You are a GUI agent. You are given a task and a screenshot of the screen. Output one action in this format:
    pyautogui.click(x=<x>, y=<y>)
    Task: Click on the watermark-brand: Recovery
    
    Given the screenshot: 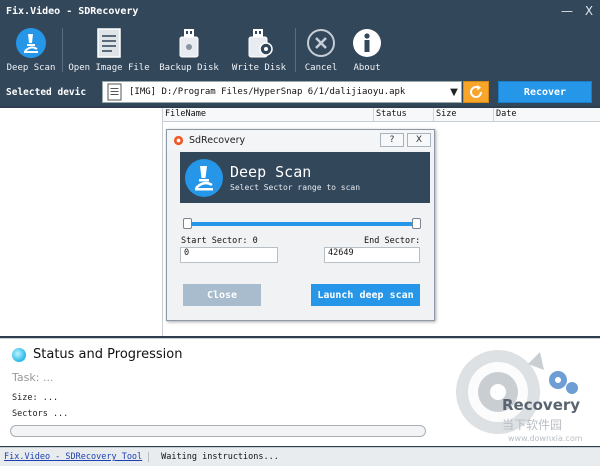 What is the action you would take?
    pyautogui.click(x=541, y=405)
    